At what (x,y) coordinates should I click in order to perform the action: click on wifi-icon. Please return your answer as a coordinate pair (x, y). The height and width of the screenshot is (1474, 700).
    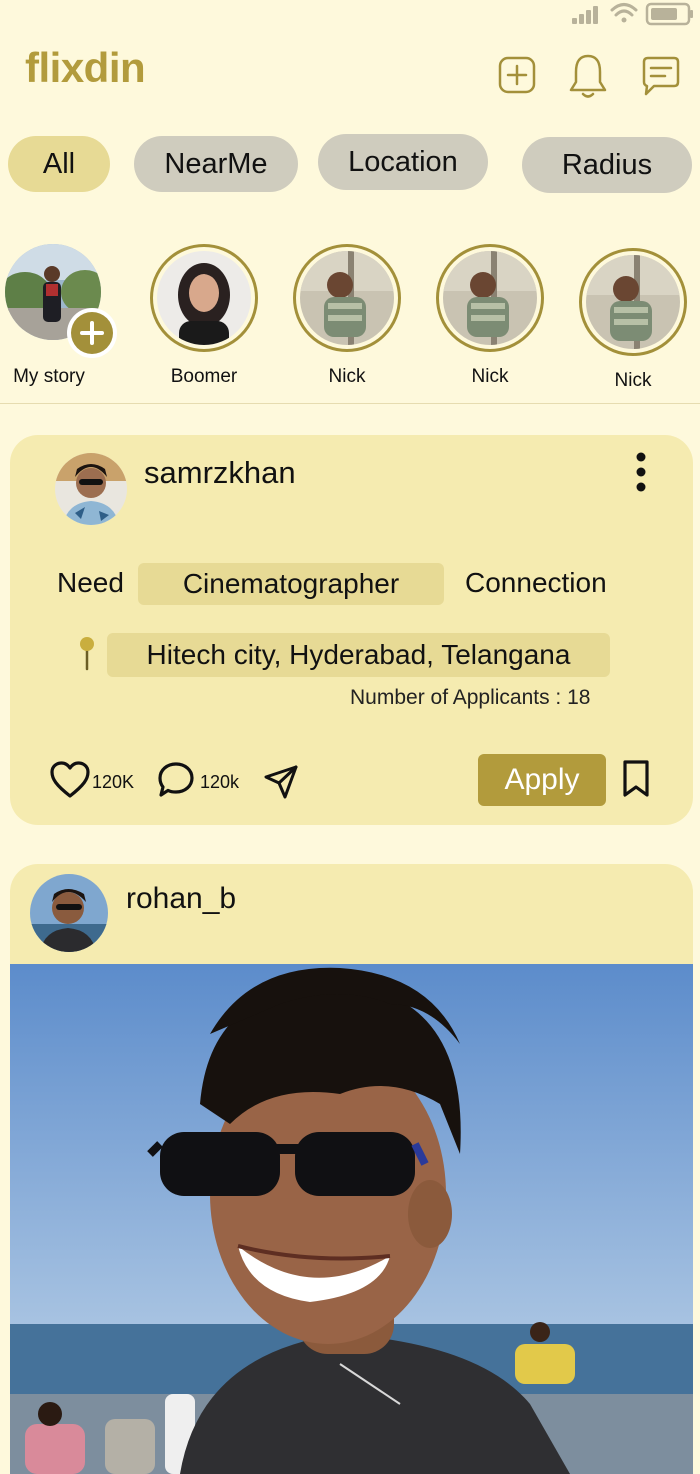
    Looking at the image, I should click on (624, 13).